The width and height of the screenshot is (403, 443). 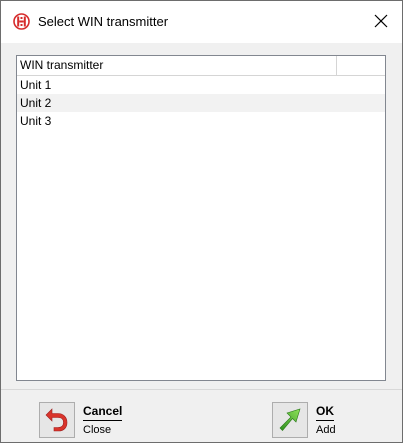 I want to click on ok-button, so click(x=290, y=420).